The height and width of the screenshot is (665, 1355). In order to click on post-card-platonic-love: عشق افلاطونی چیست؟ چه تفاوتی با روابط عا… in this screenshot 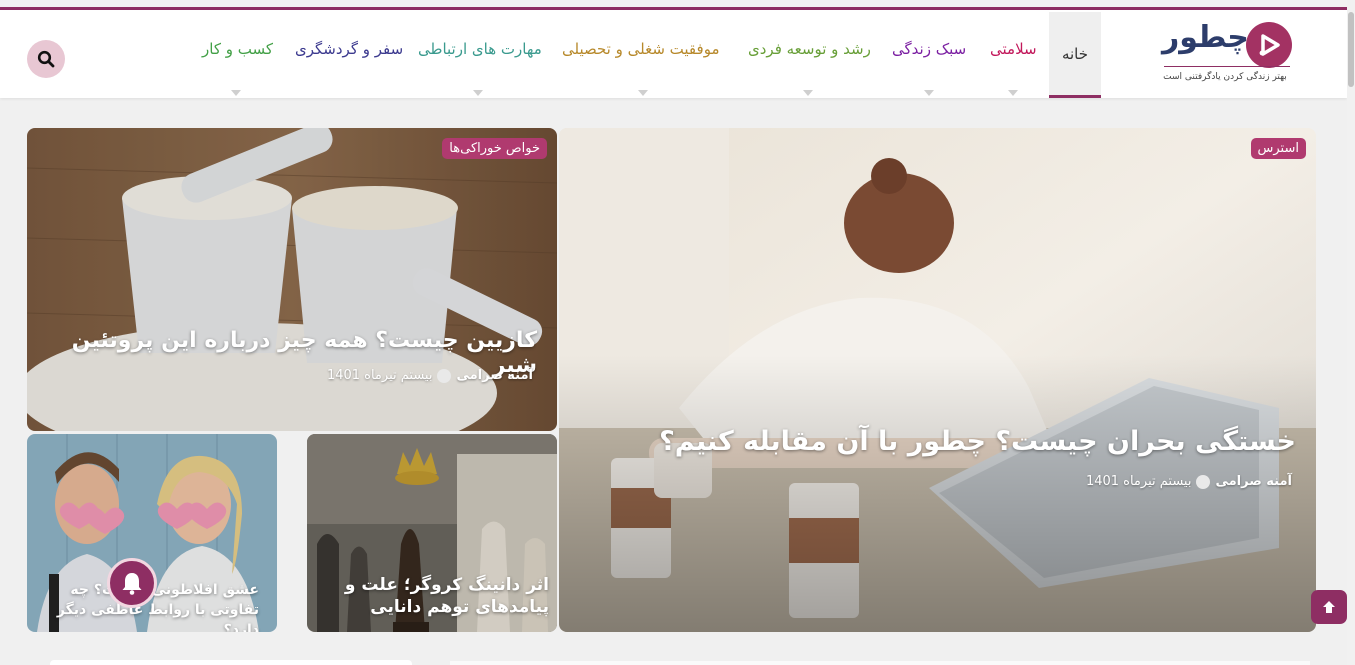, I will do `click(152, 533)`.